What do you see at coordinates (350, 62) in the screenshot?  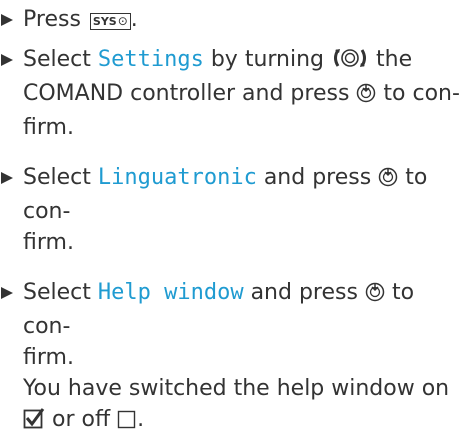 I see `controller-rotate-icon` at bounding box center [350, 62].